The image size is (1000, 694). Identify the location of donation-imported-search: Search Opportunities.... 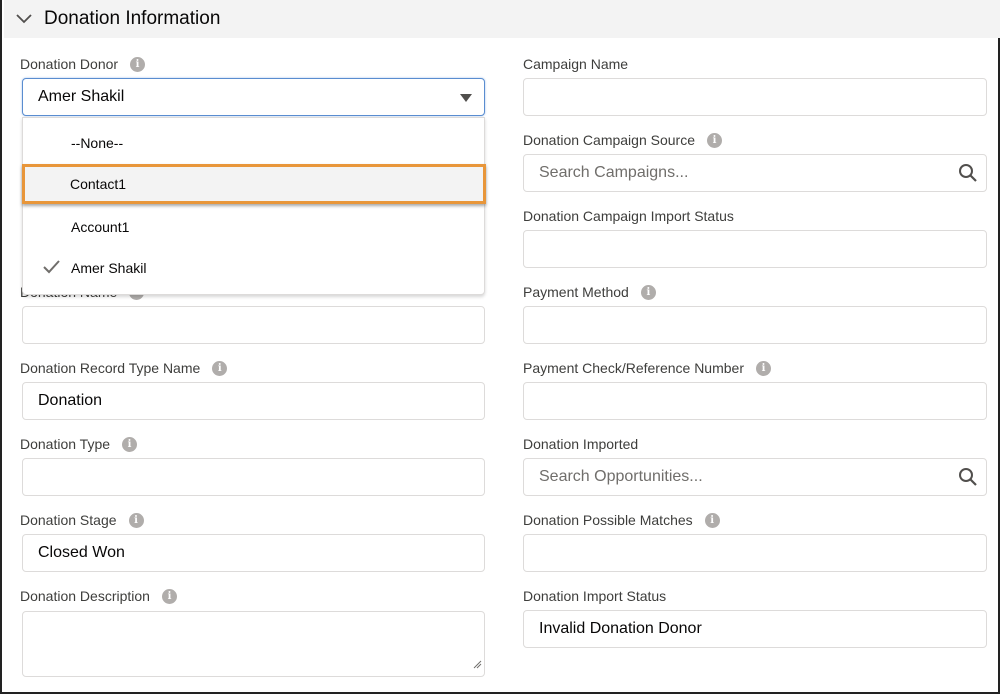
(755, 477).